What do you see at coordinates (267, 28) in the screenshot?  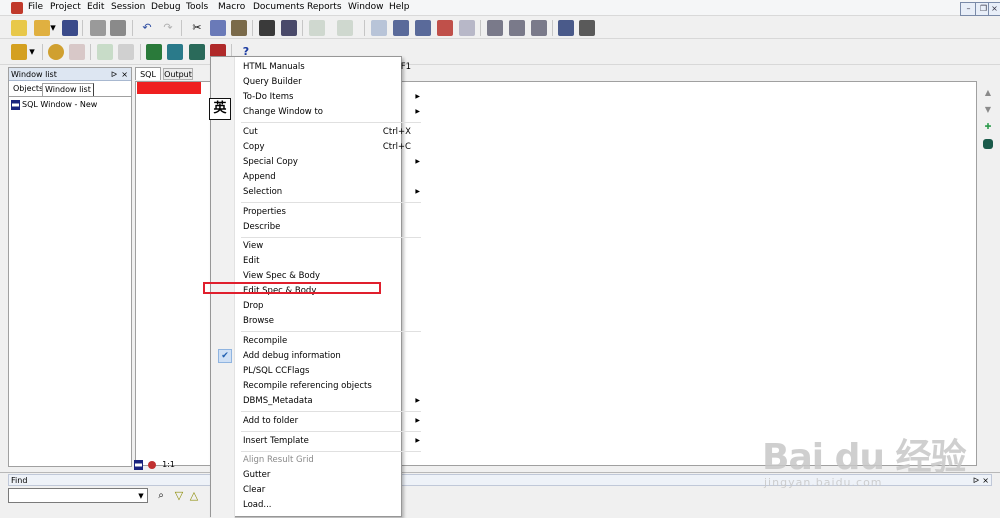 I see `find-icon` at bounding box center [267, 28].